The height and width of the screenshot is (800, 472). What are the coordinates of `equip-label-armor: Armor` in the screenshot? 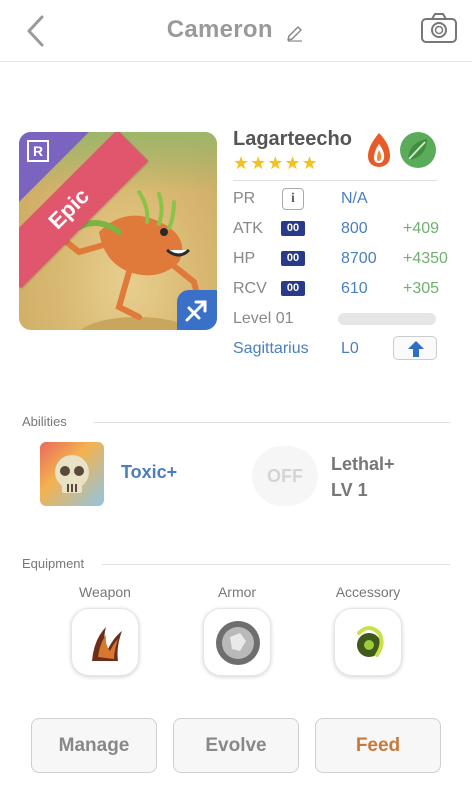 It's located at (237, 592).